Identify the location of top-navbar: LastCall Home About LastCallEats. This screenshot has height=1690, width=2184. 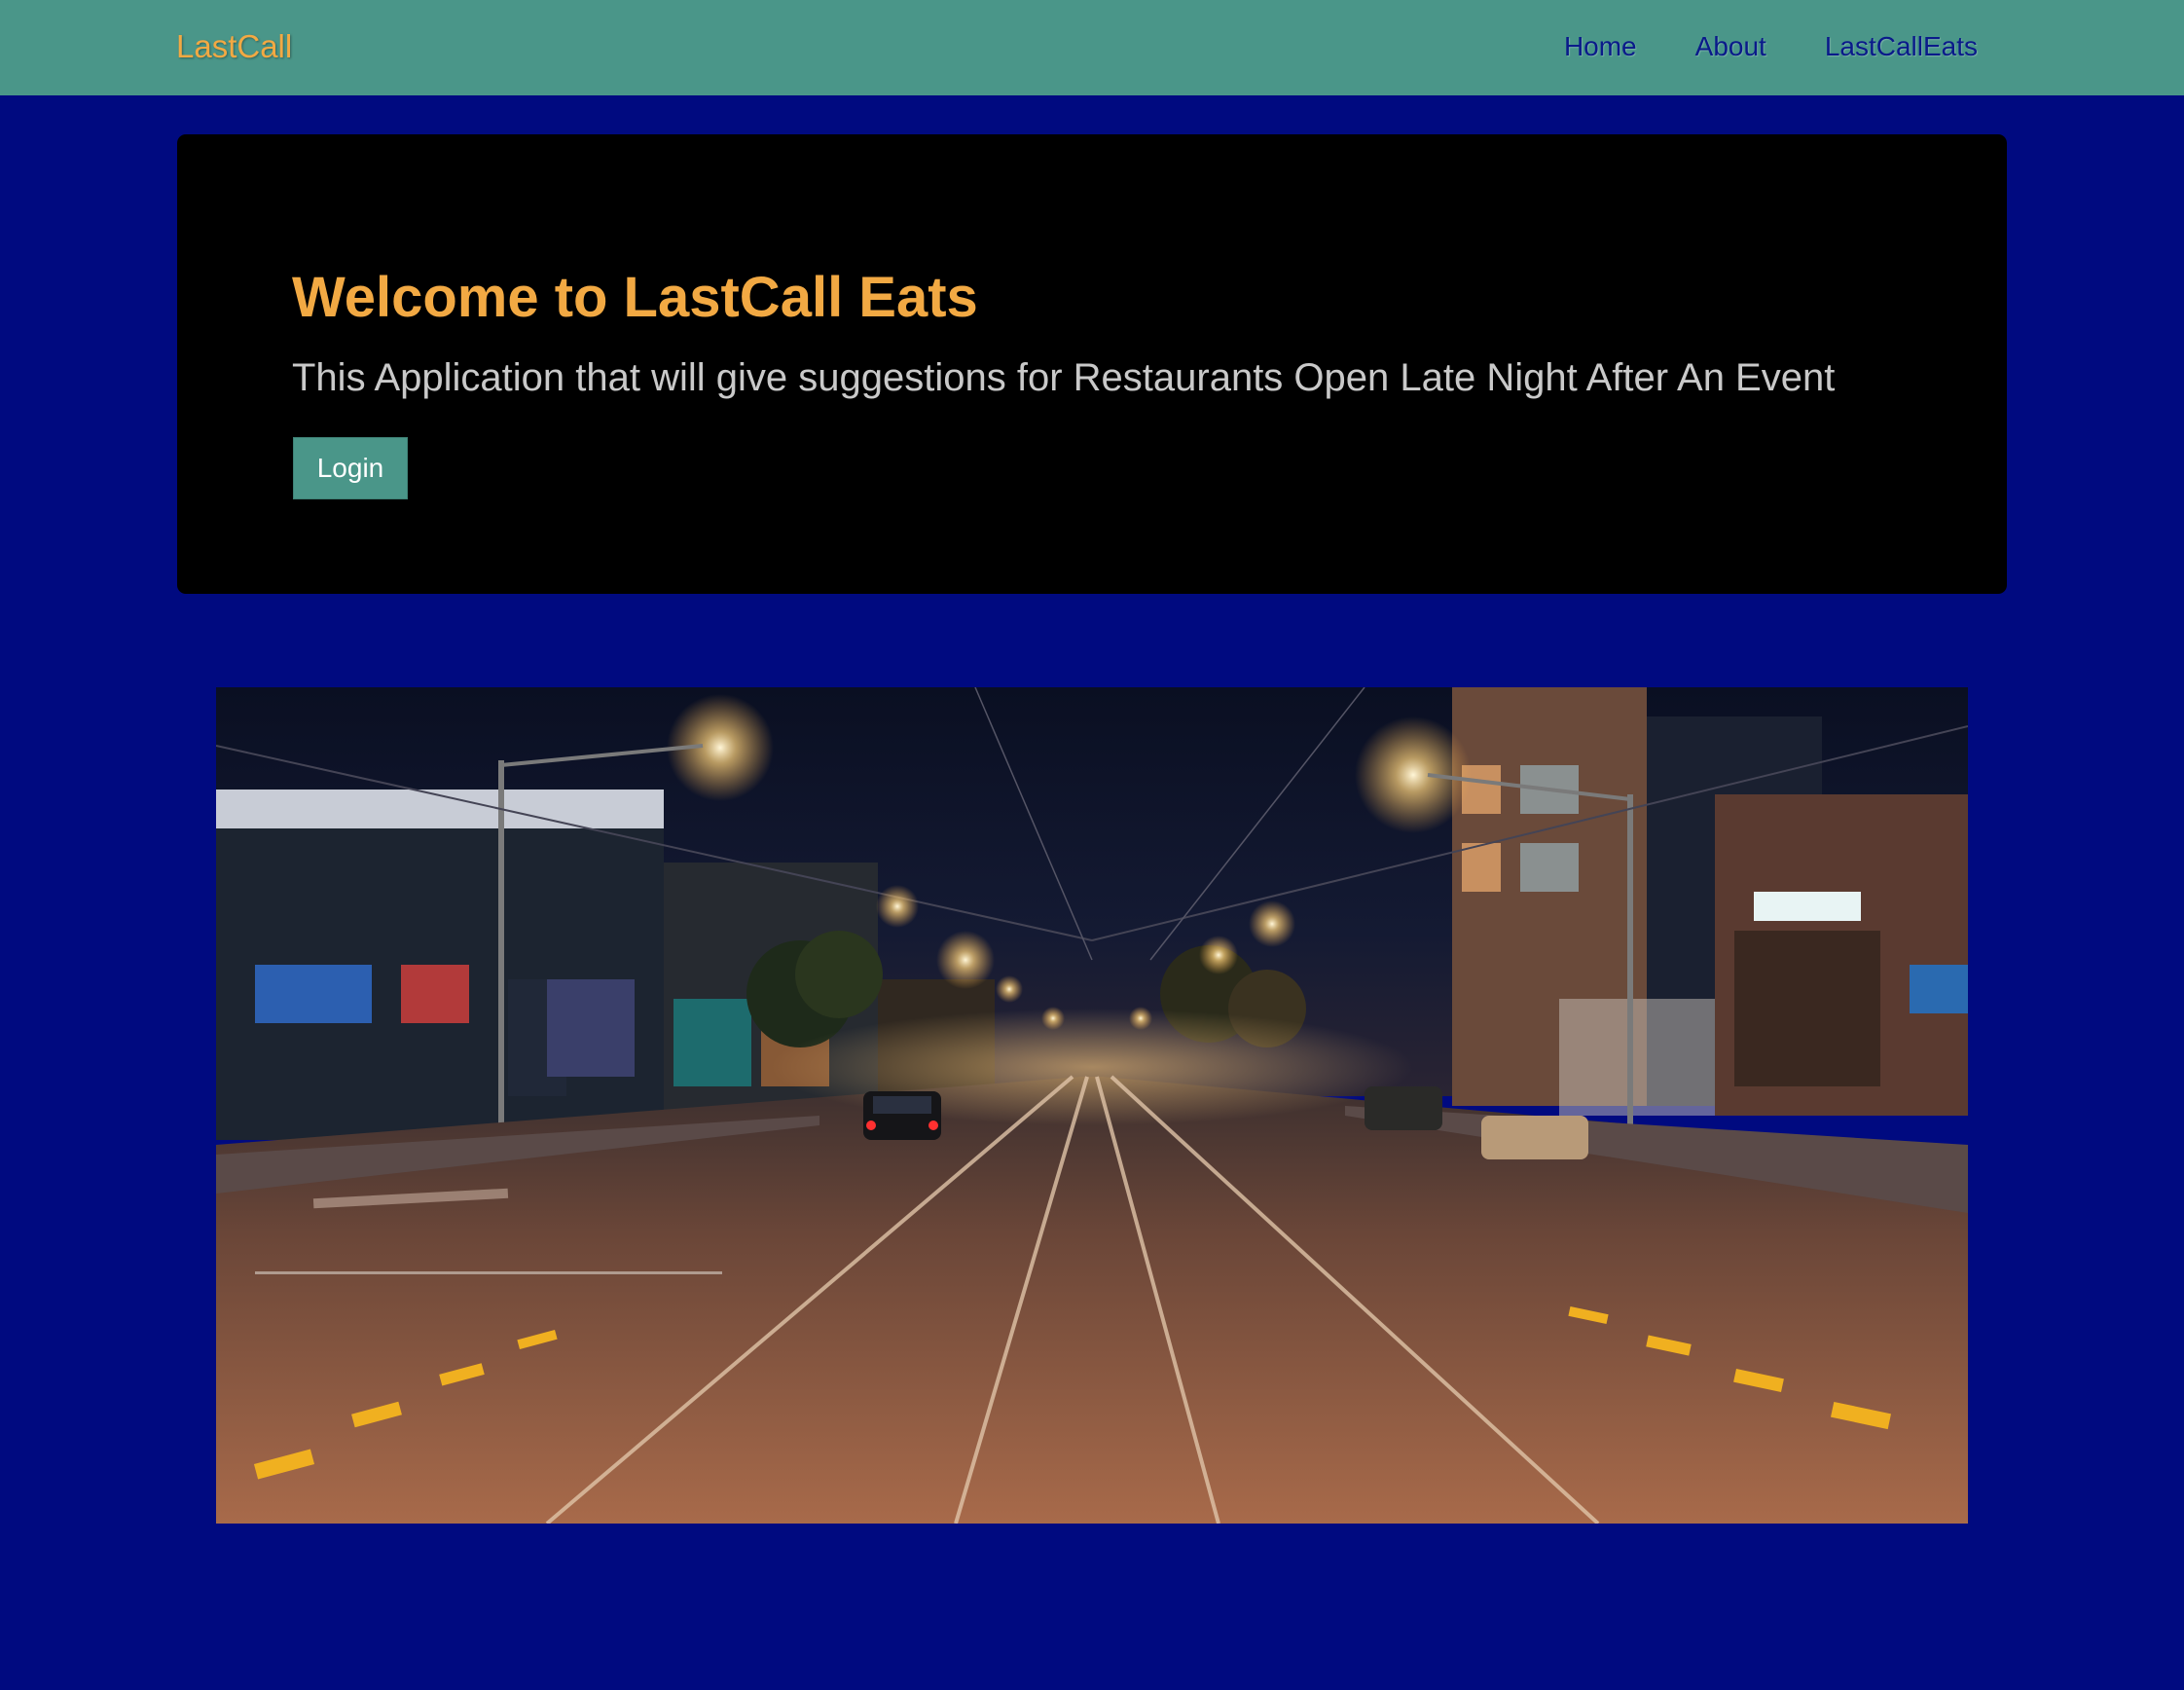
(1092, 47).